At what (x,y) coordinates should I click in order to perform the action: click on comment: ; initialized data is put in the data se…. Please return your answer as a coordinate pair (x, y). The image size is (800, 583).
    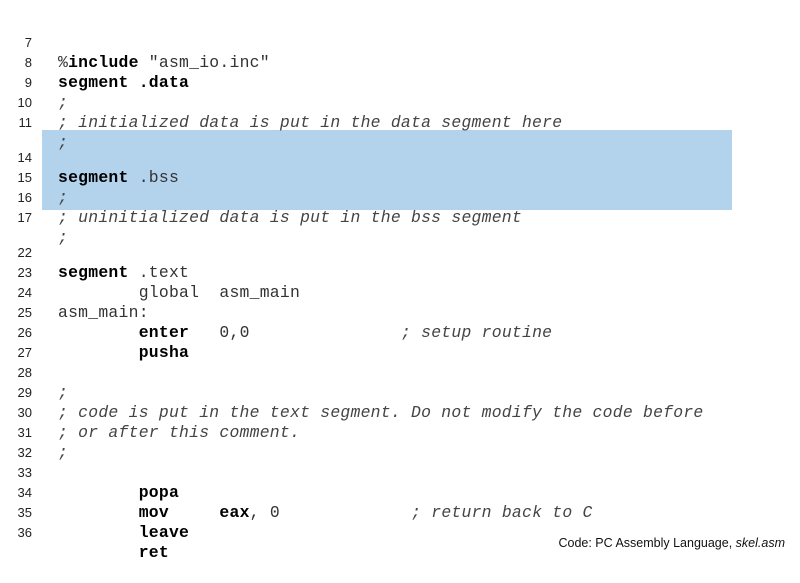
    Looking at the image, I should click on (310, 122).